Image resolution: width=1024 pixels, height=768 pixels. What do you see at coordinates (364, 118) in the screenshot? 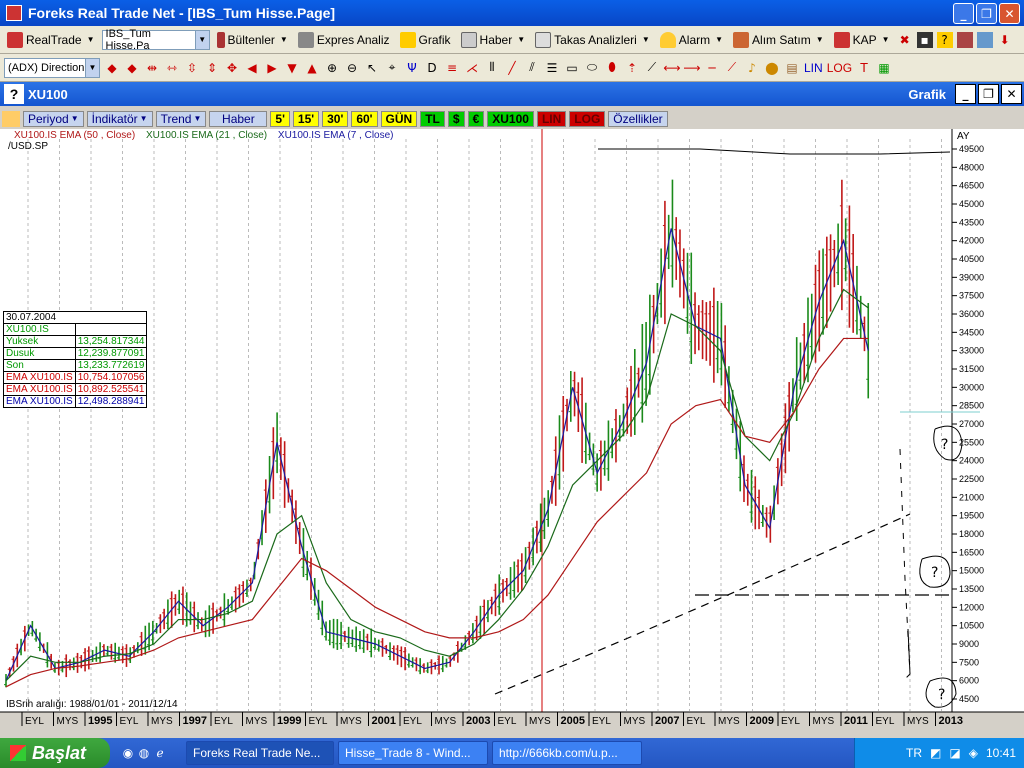
I see `period-60-button: 60'` at bounding box center [364, 118].